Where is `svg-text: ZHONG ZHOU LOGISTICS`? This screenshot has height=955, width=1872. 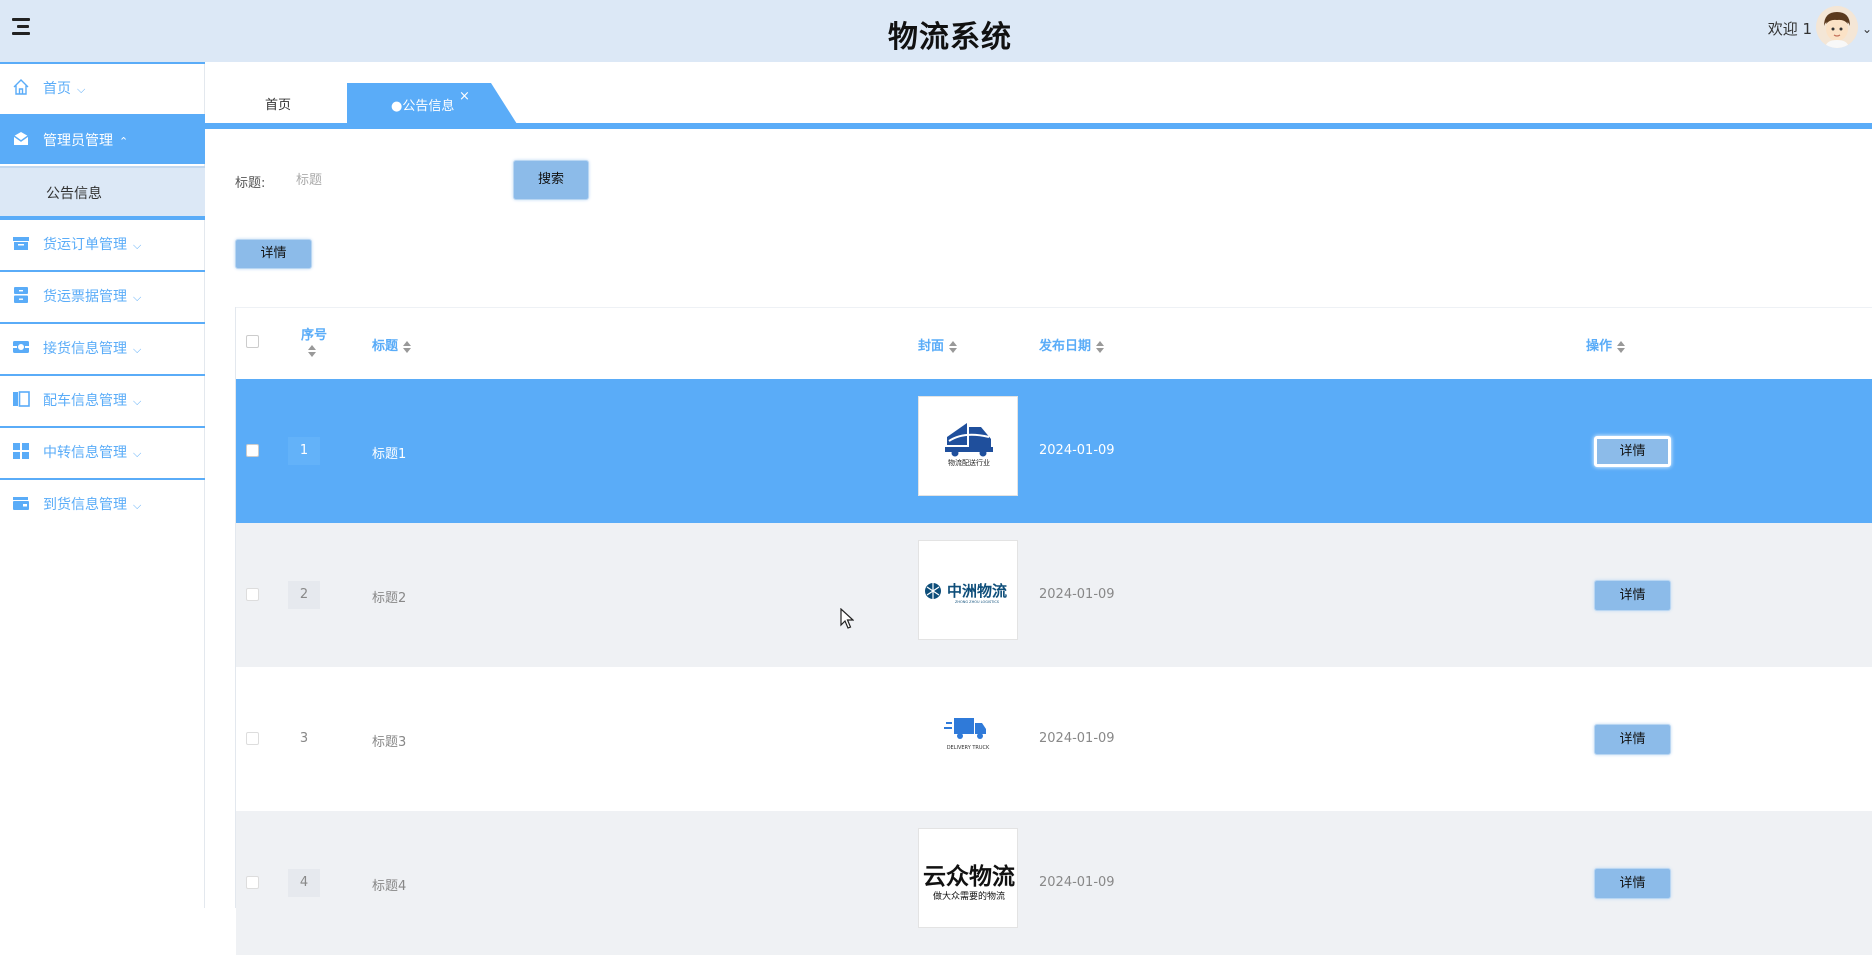
svg-text: ZHONG ZHOU LOGISTICS is located at coordinates (977, 602).